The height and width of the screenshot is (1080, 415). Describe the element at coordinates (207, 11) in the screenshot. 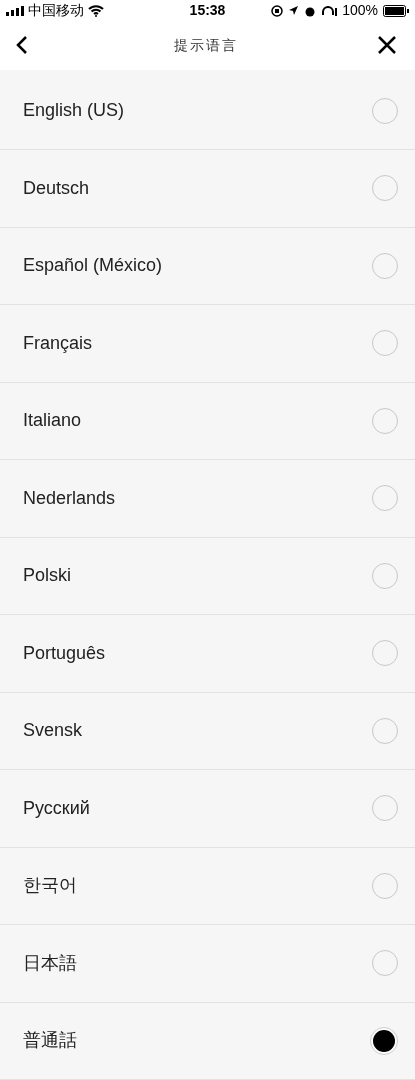

I see `clock-time: 15:38` at that location.